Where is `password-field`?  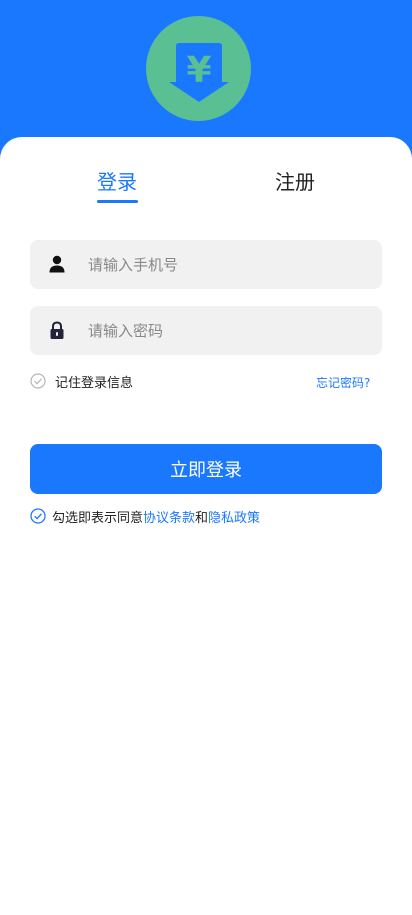 password-field is located at coordinates (206, 330).